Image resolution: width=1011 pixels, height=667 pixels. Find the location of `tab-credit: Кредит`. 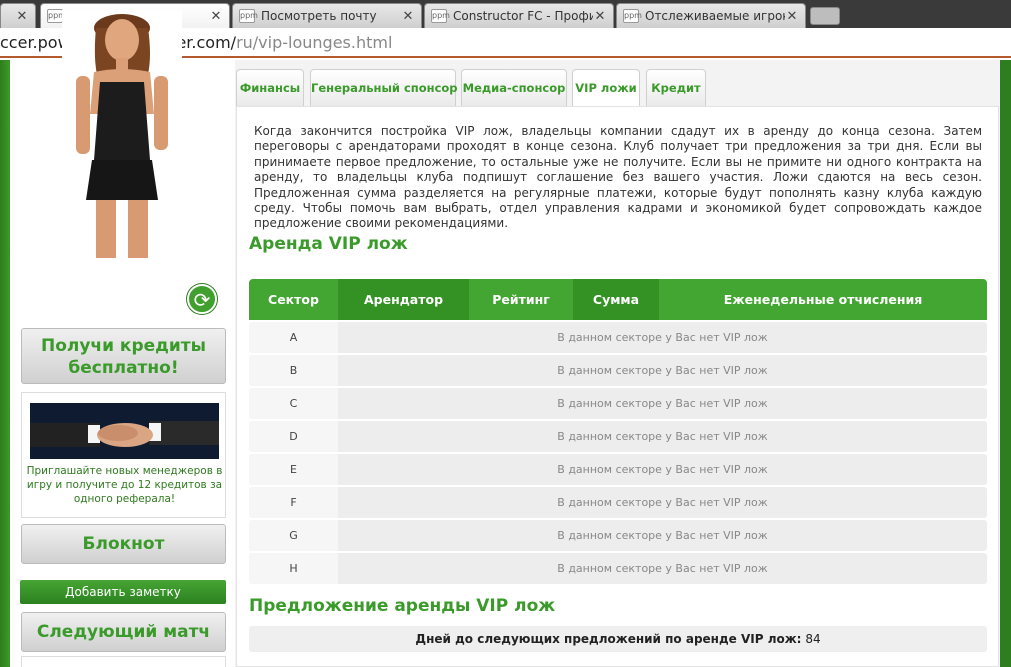

tab-credit: Кредит is located at coordinates (676, 87).